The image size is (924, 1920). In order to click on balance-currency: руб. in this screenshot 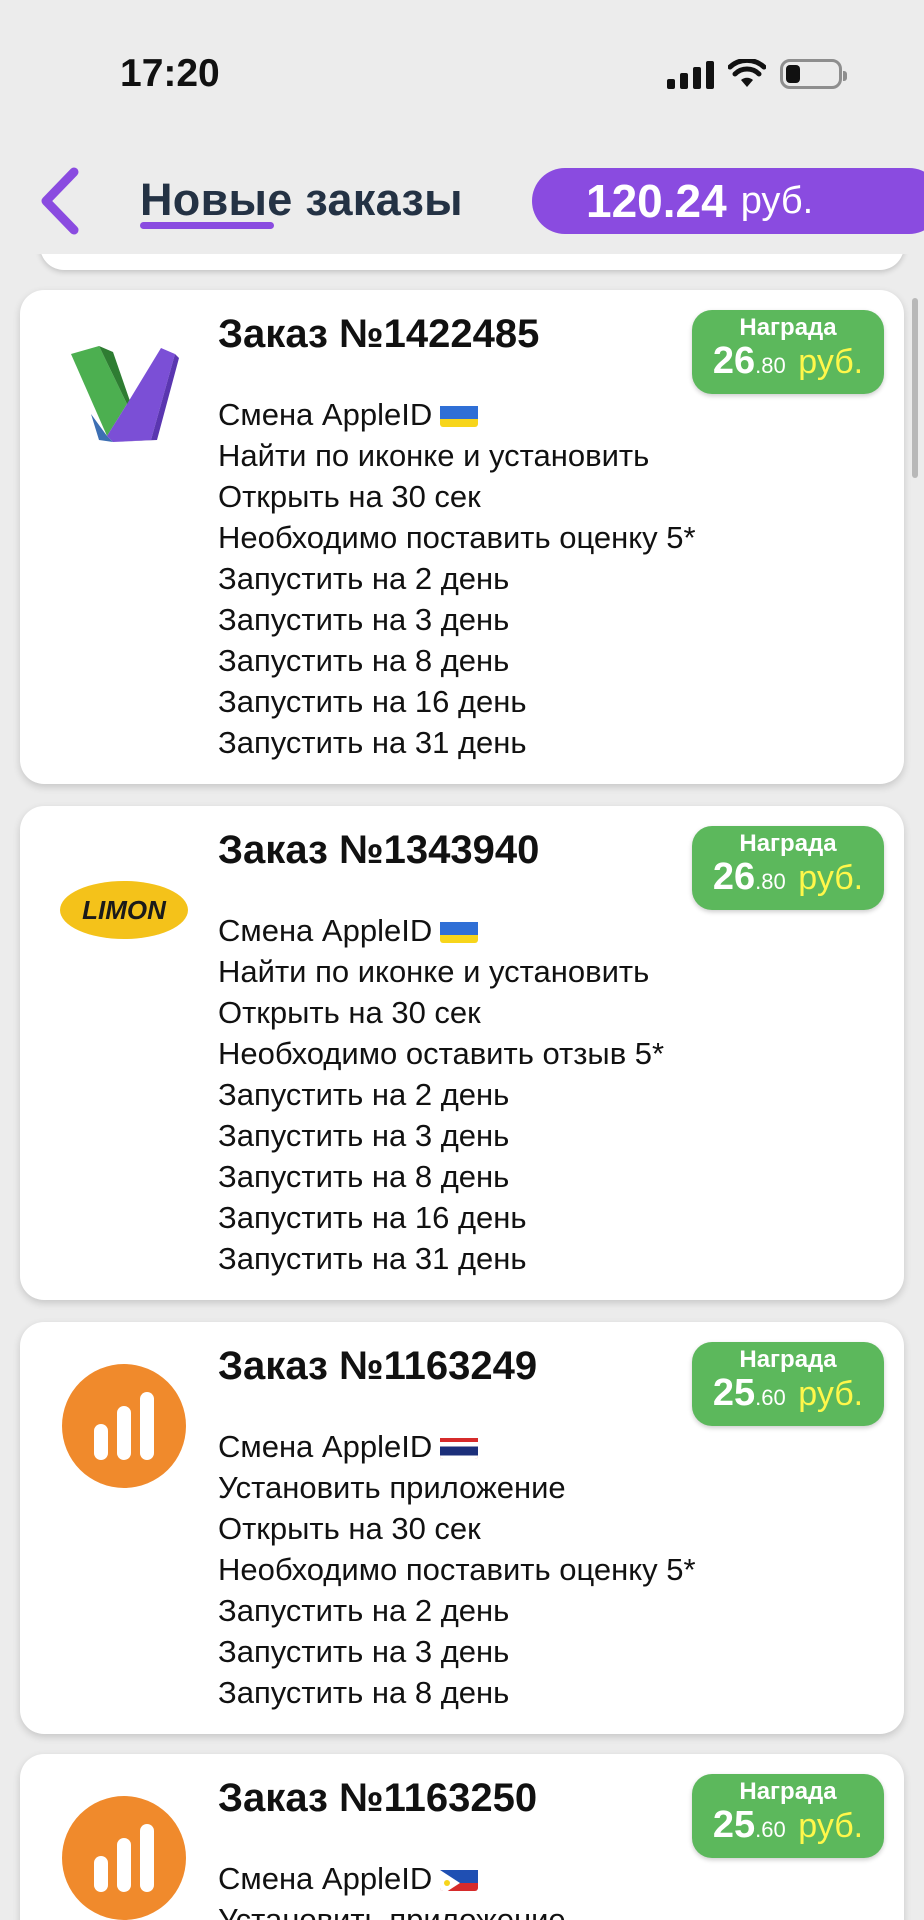, I will do `click(777, 200)`.